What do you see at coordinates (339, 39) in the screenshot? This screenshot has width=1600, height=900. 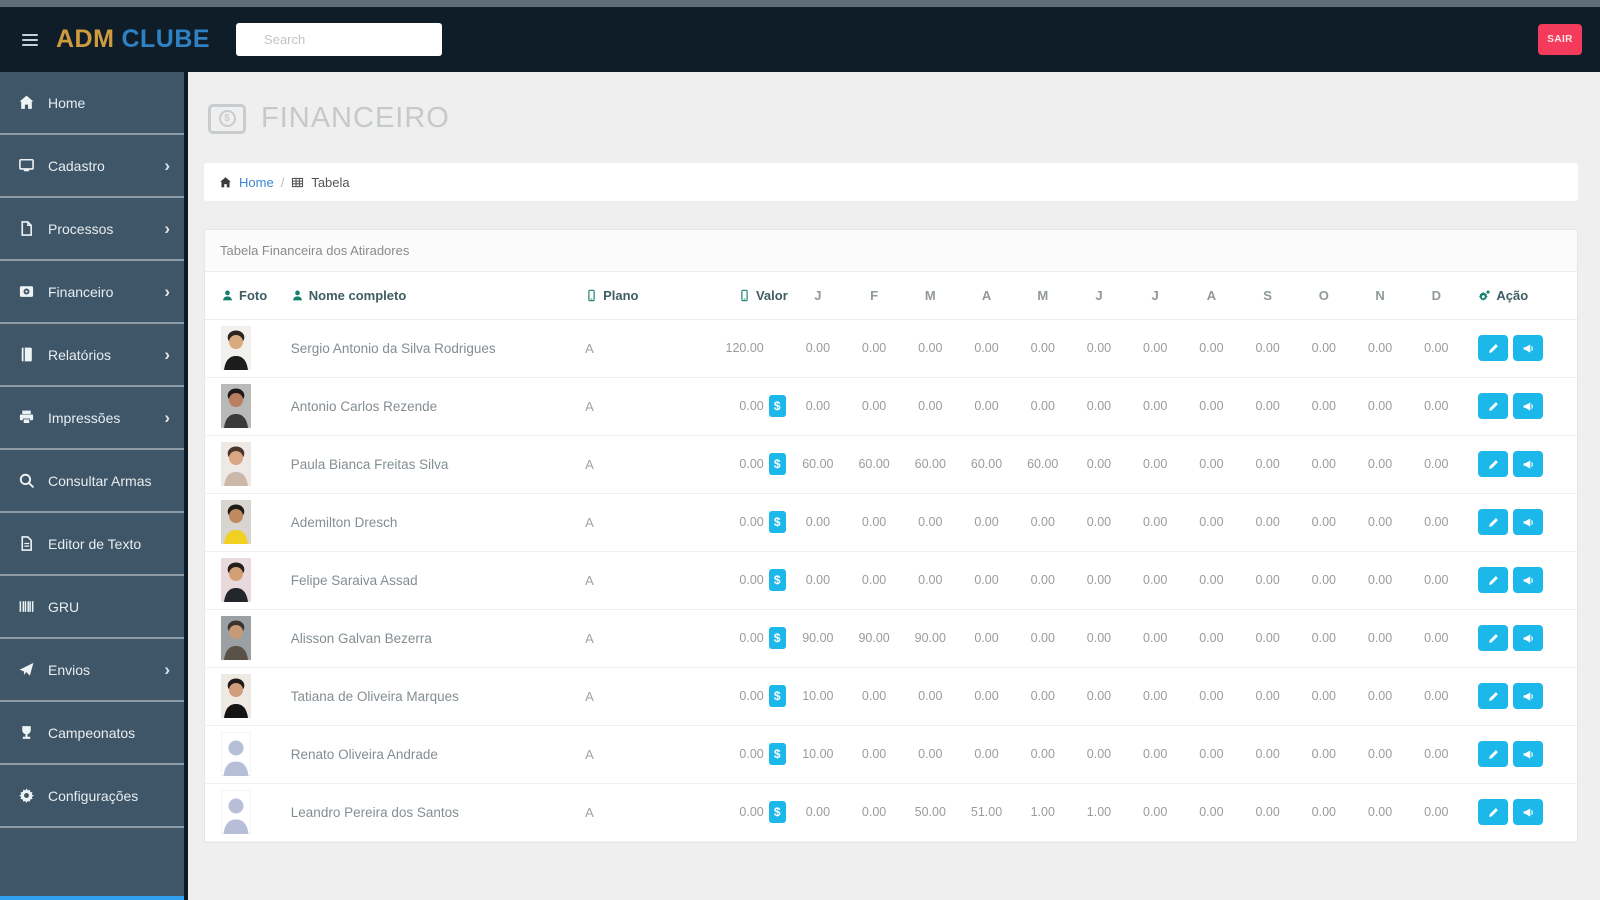 I see `search-input` at bounding box center [339, 39].